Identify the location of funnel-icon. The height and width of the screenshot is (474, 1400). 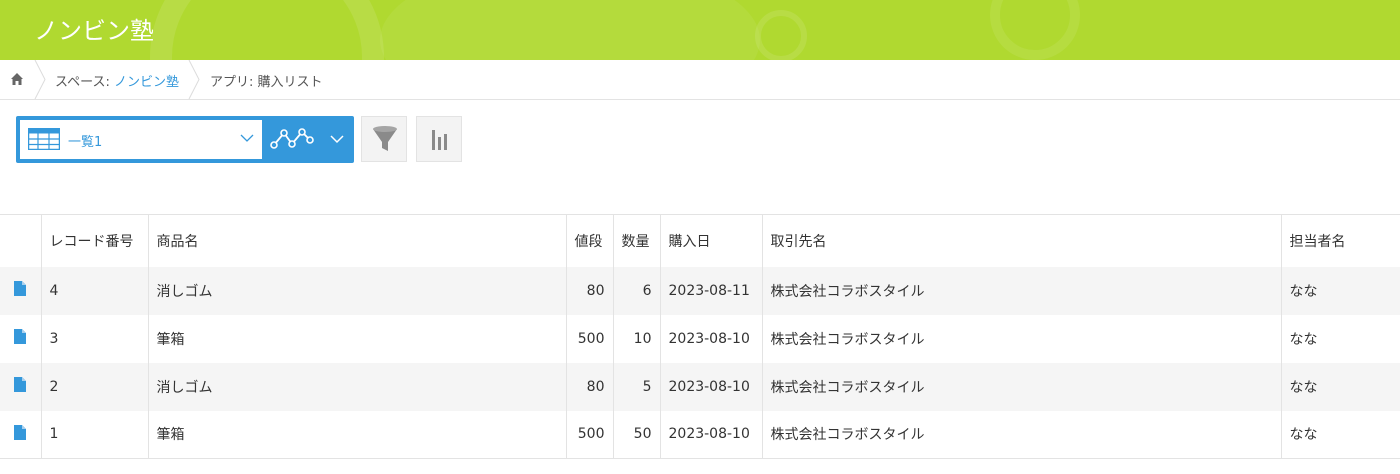
(385, 138).